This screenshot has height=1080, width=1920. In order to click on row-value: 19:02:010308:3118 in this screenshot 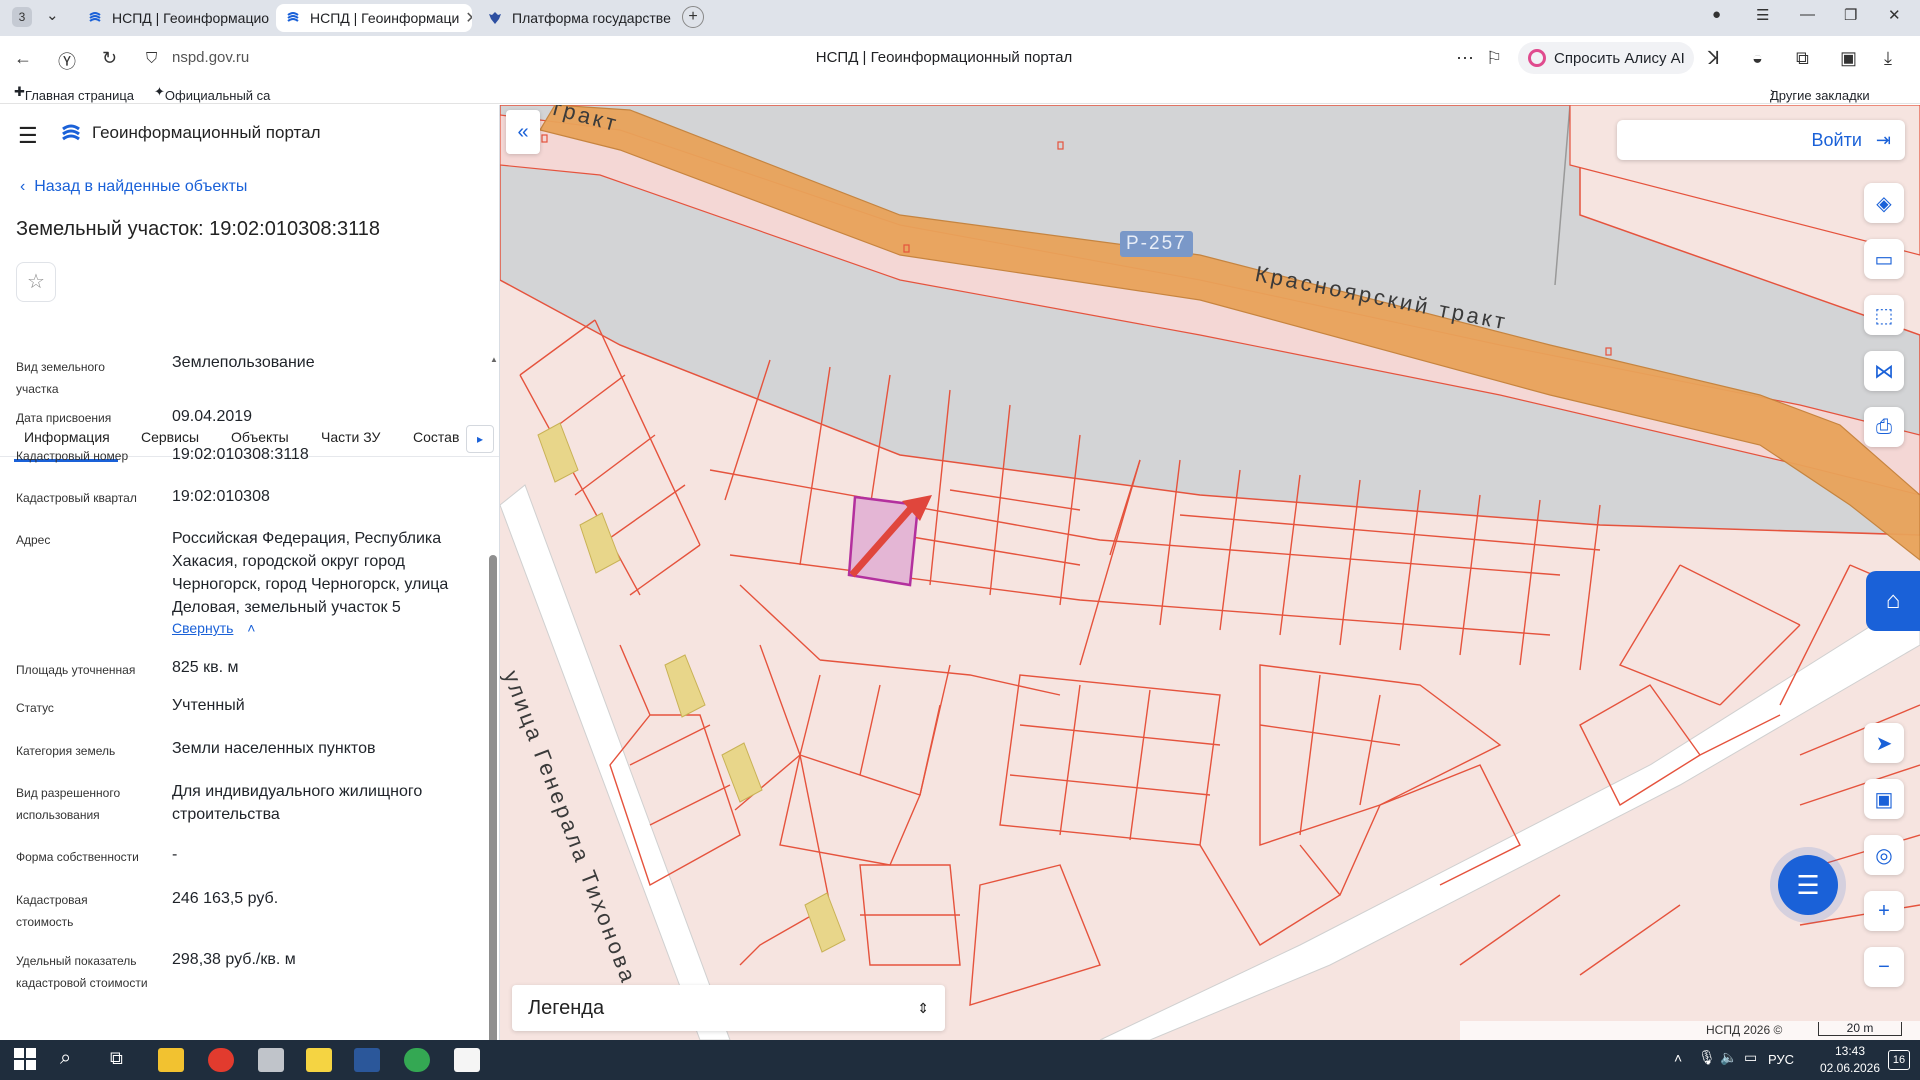, I will do `click(240, 454)`.